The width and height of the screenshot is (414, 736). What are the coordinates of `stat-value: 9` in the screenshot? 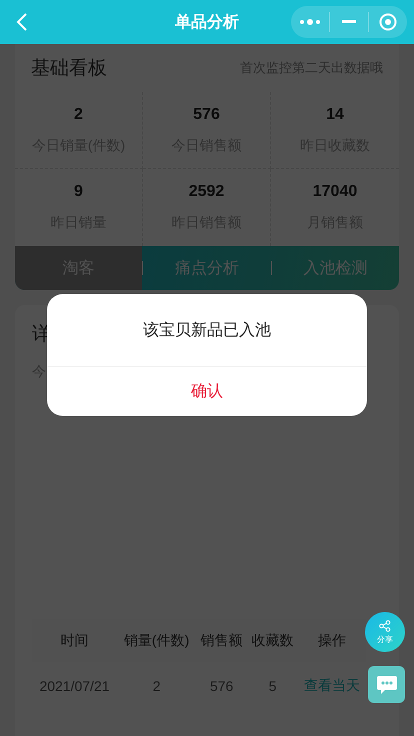 It's located at (78, 192).